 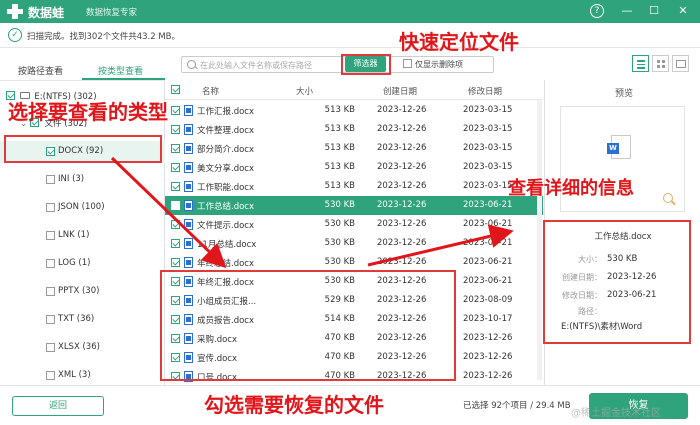 I want to click on tab-by-path: 按路径查看, so click(x=40, y=70).